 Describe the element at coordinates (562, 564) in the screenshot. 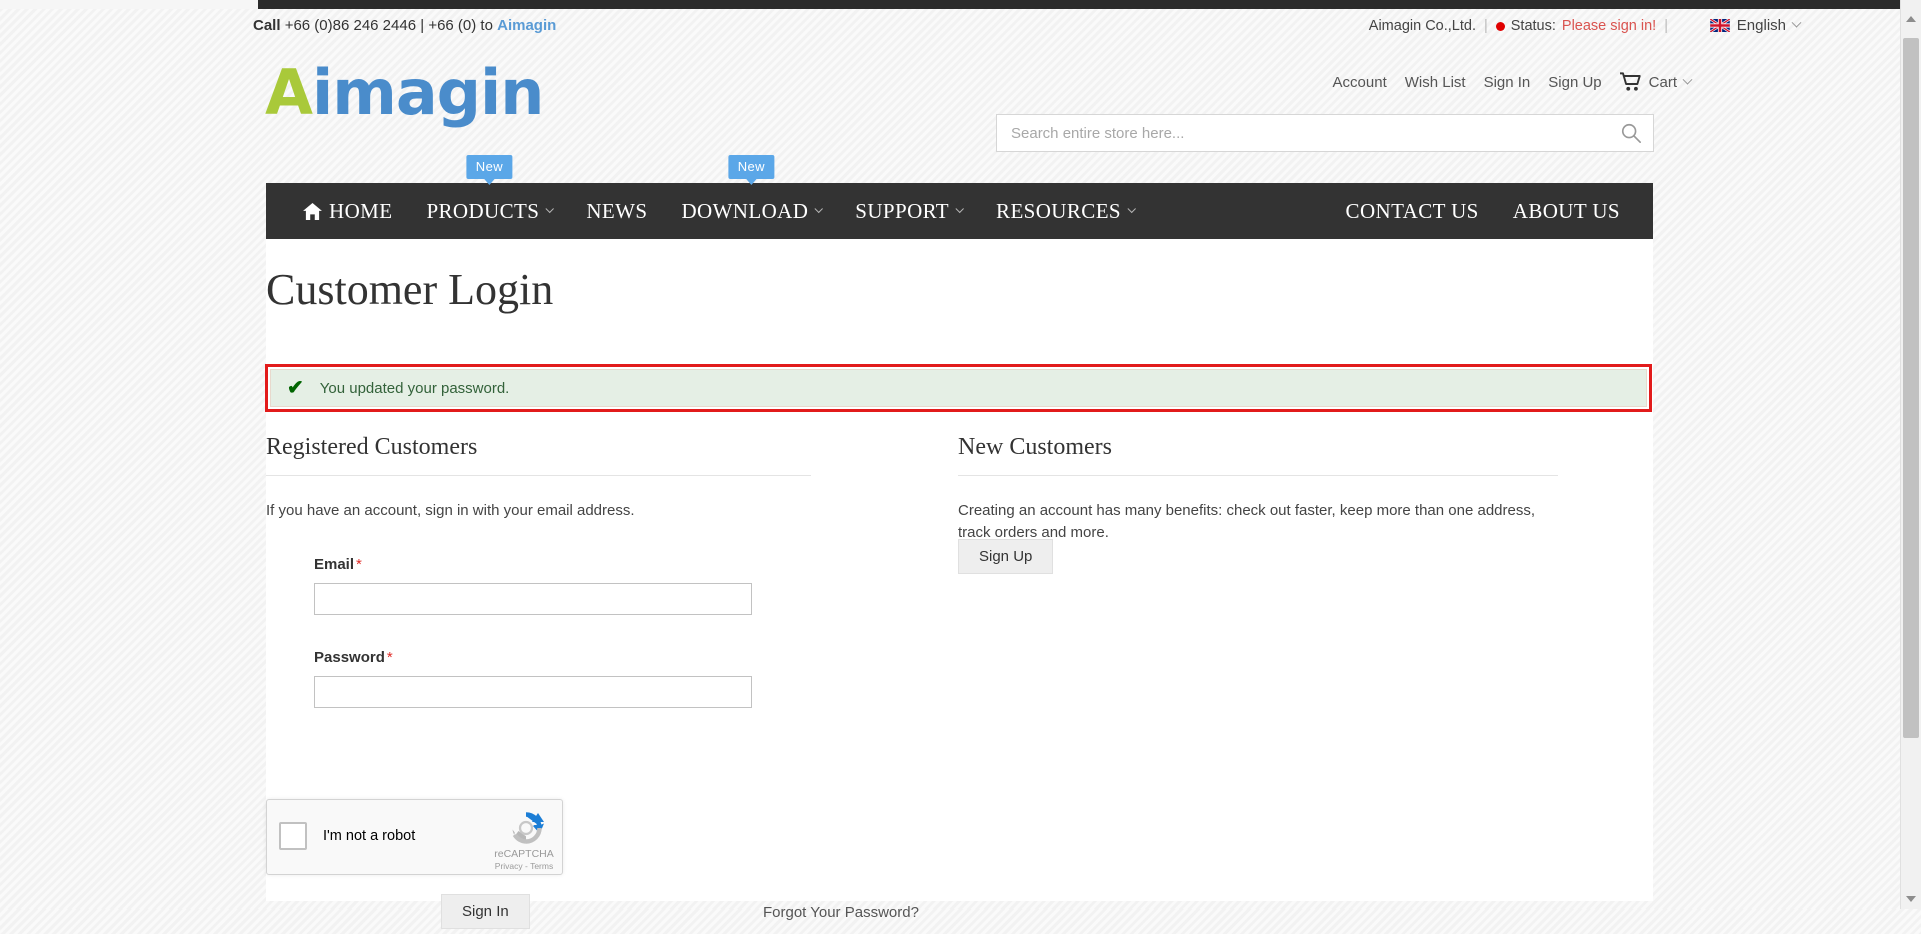

I see `email-label: Email *` at that location.